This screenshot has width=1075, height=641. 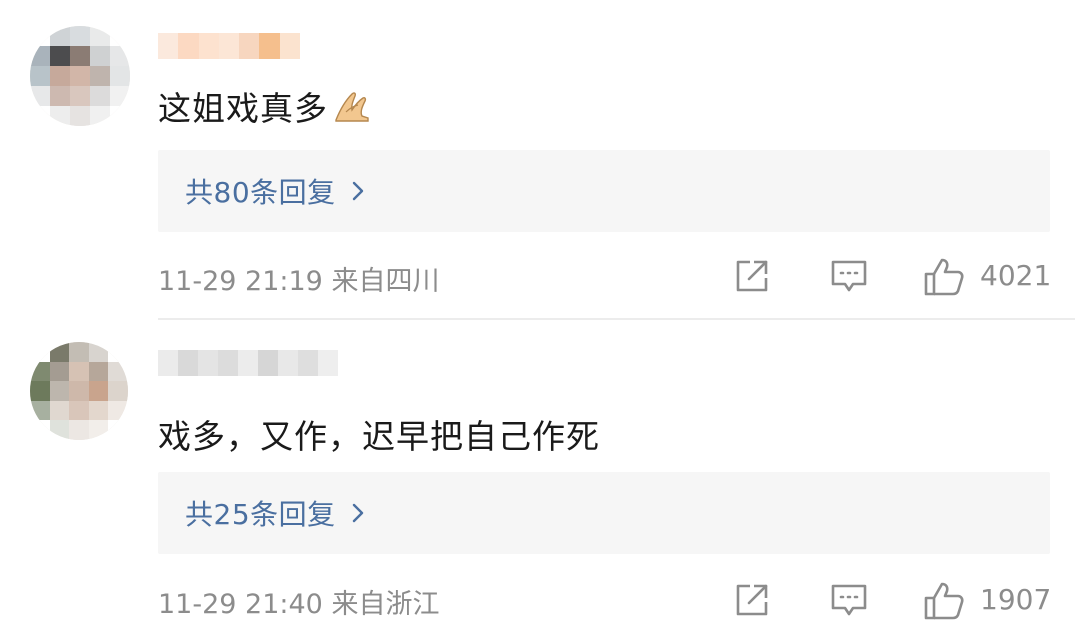 What do you see at coordinates (240, 604) in the screenshot?
I see `comment-time: 11-29 21:40` at bounding box center [240, 604].